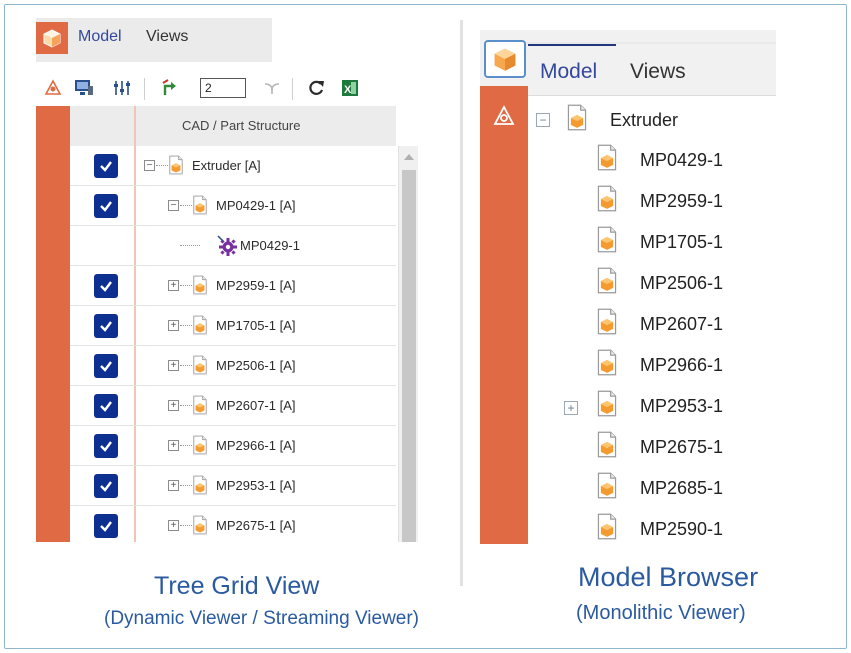  I want to click on right-side-rail, so click(504, 315).